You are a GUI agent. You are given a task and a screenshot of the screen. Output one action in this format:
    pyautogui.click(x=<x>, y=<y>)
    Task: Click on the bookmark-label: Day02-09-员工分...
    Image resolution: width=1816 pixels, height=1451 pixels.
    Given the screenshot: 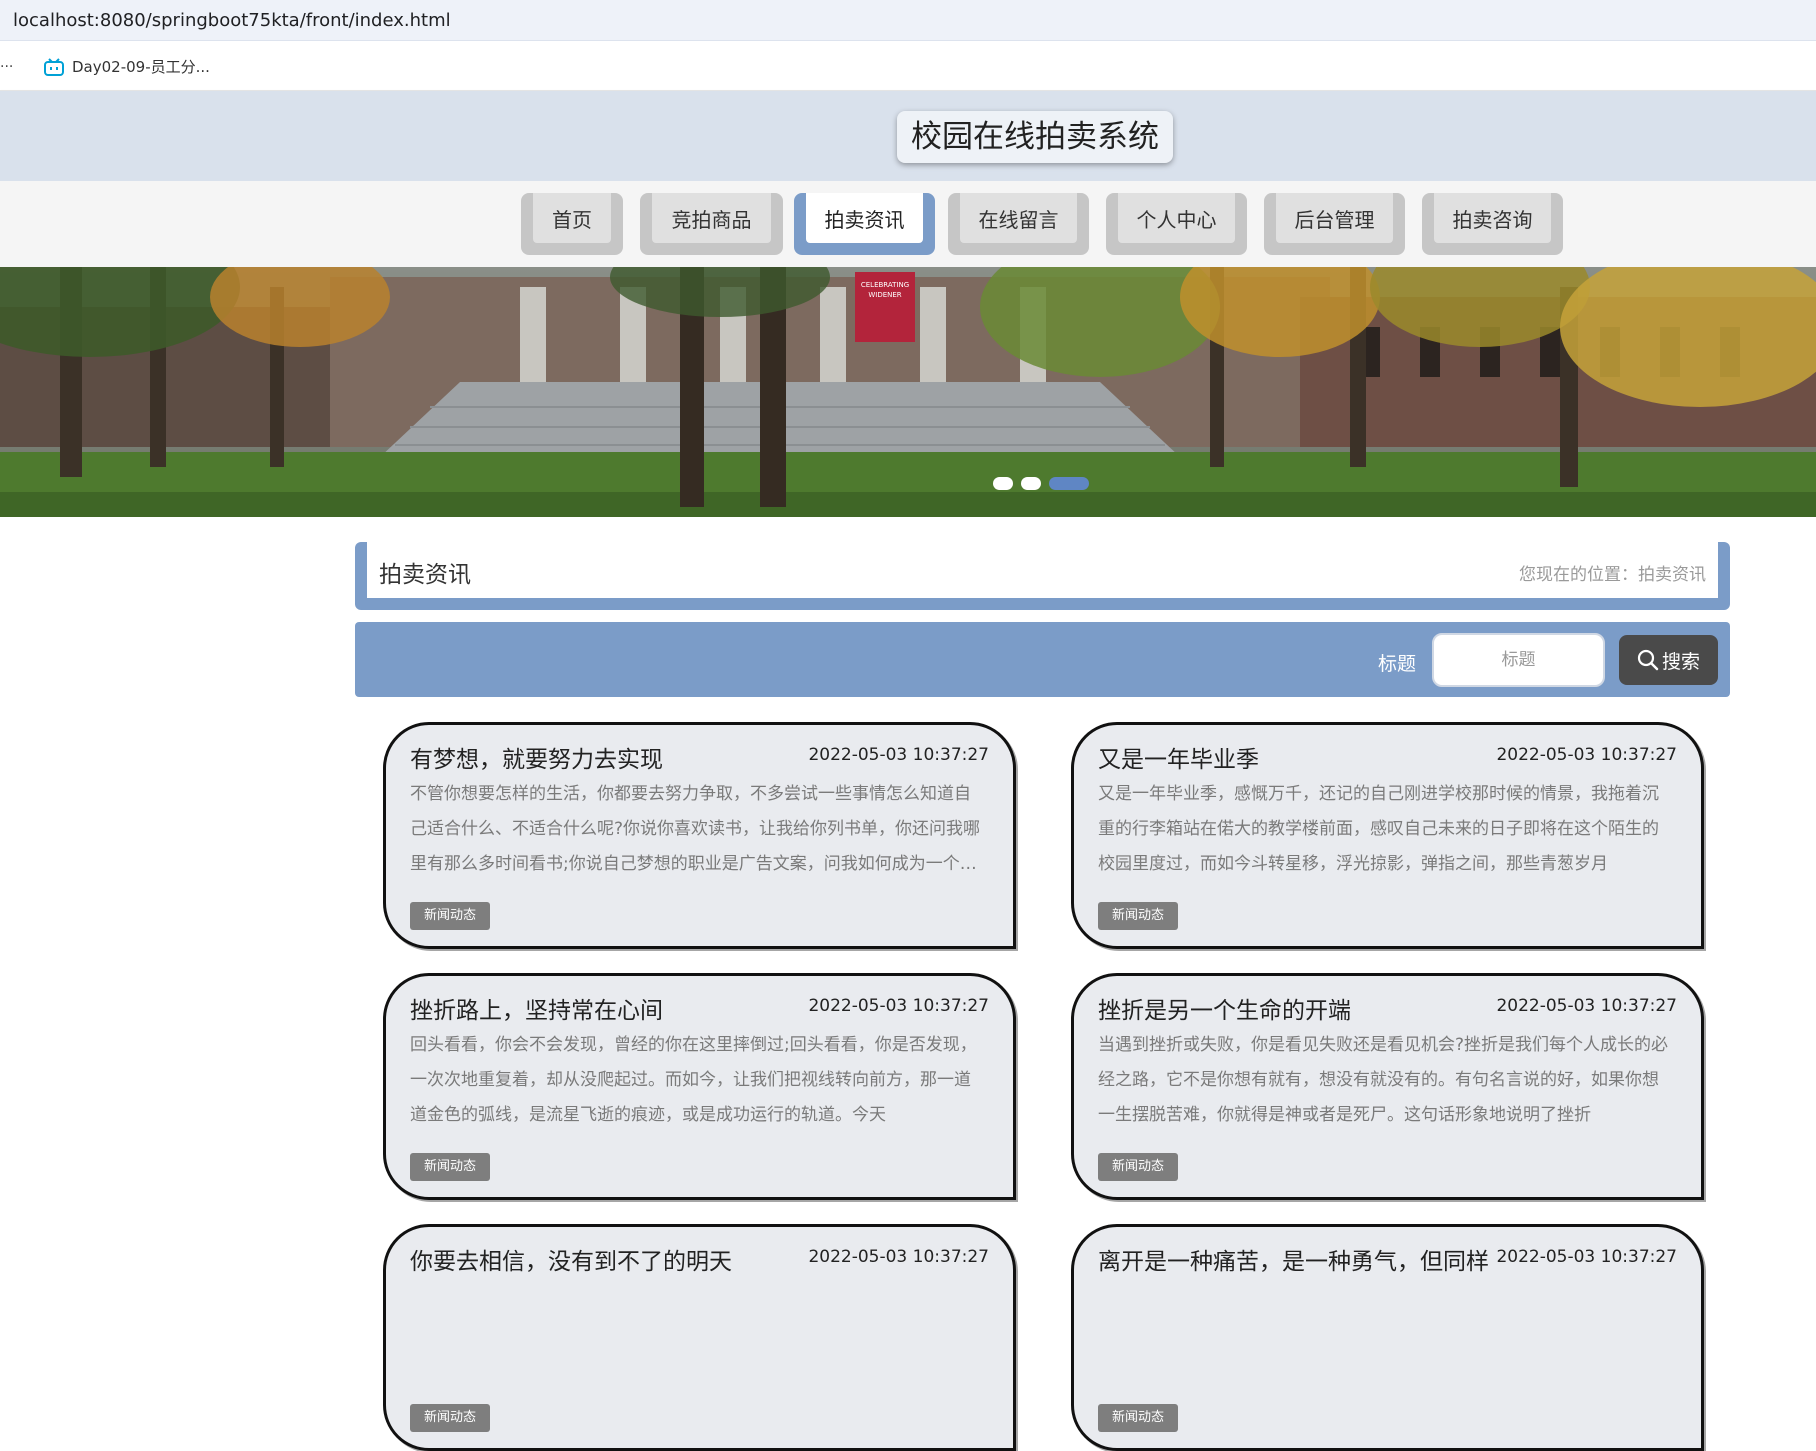 What is the action you would take?
    pyautogui.click(x=141, y=67)
    